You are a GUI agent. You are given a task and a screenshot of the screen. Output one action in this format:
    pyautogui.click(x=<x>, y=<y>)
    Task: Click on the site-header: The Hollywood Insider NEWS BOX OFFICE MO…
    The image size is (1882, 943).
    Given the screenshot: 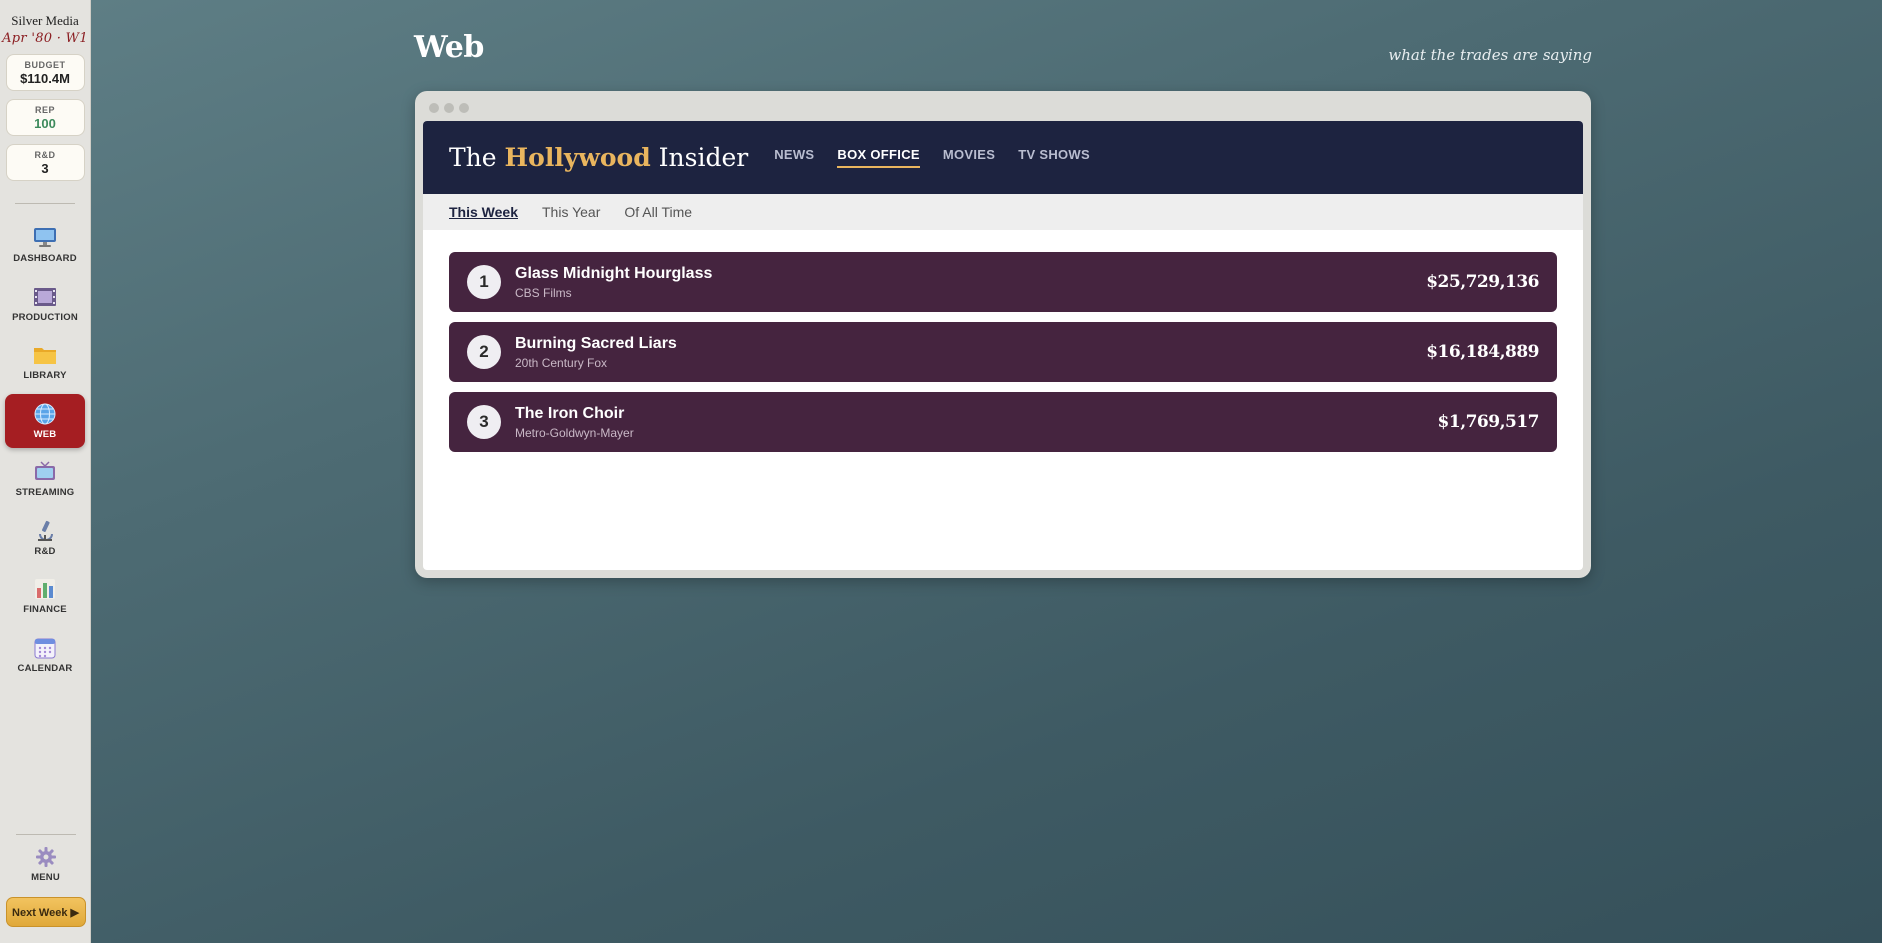 What is the action you would take?
    pyautogui.click(x=1003, y=157)
    